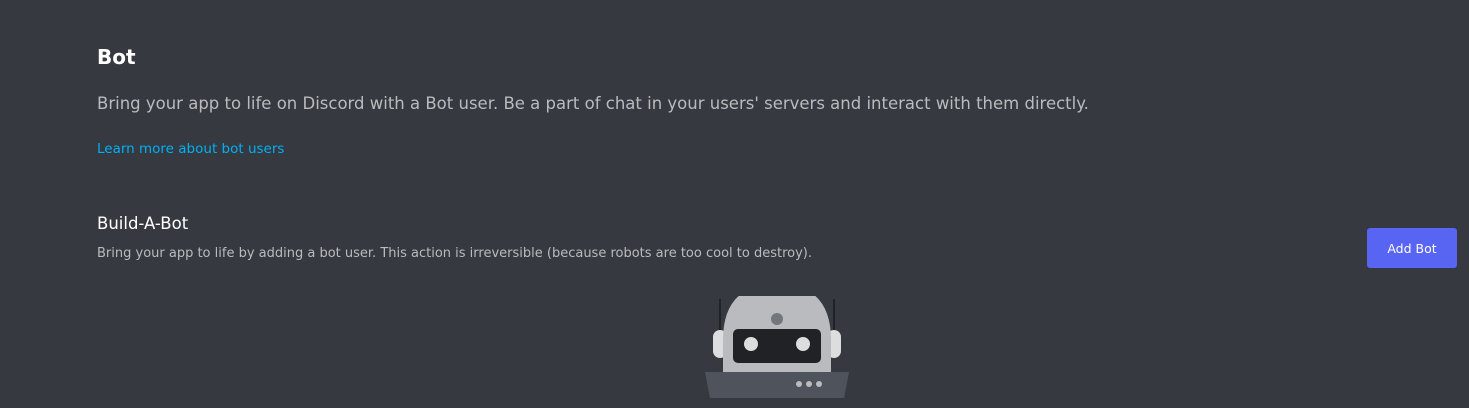  I want to click on robot-eye-left, so click(751, 344).